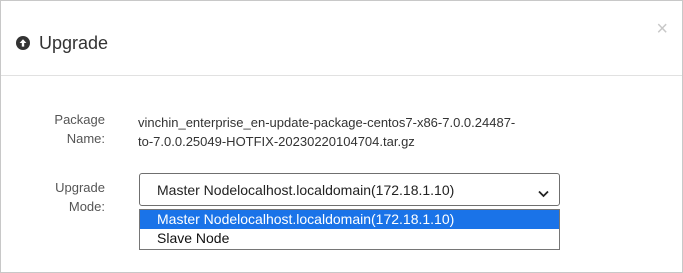  Describe the element at coordinates (662, 29) in the screenshot. I see `close-button: ×` at that location.